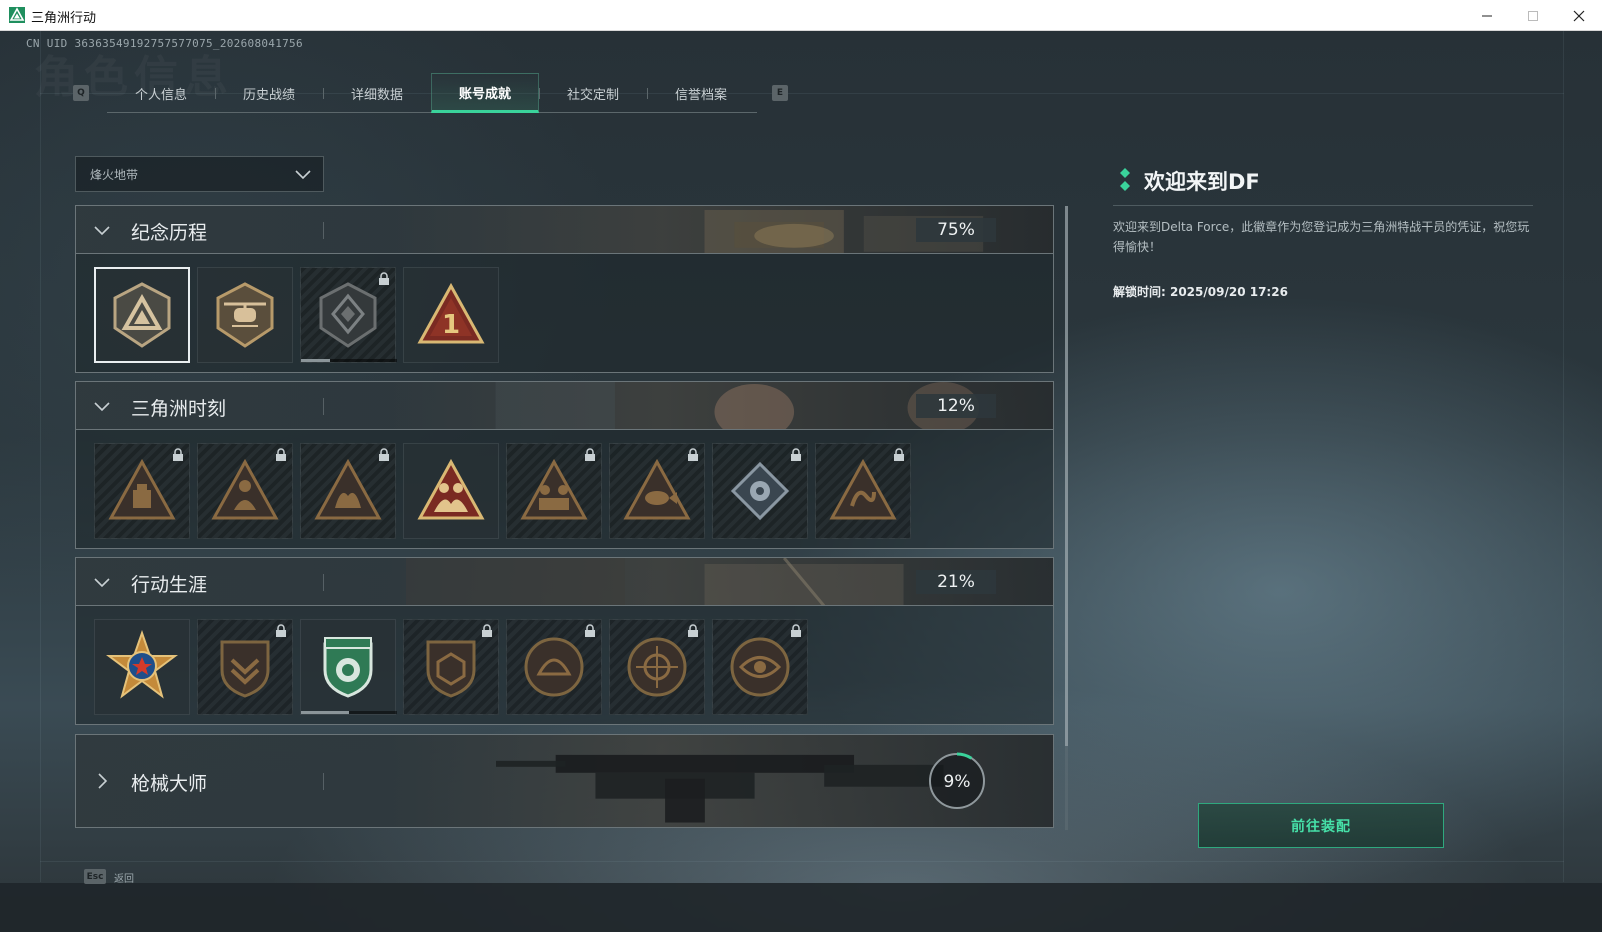 The height and width of the screenshot is (932, 1602). I want to click on bottom-bar, so click(801, 907).